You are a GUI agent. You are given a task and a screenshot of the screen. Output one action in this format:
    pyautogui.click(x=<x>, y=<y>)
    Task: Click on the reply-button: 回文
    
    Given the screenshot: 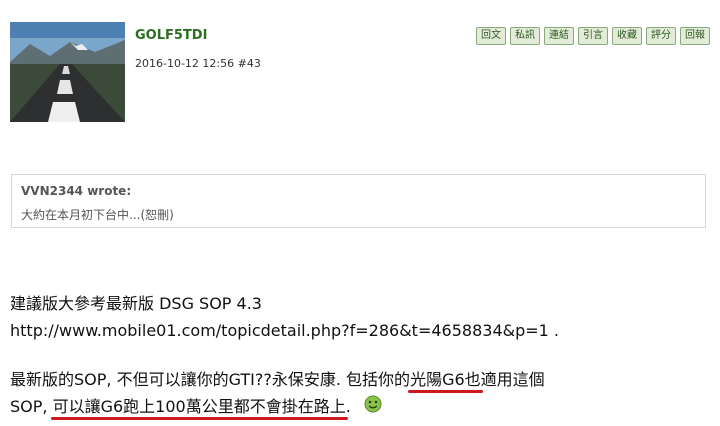 What is the action you would take?
    pyautogui.click(x=491, y=36)
    